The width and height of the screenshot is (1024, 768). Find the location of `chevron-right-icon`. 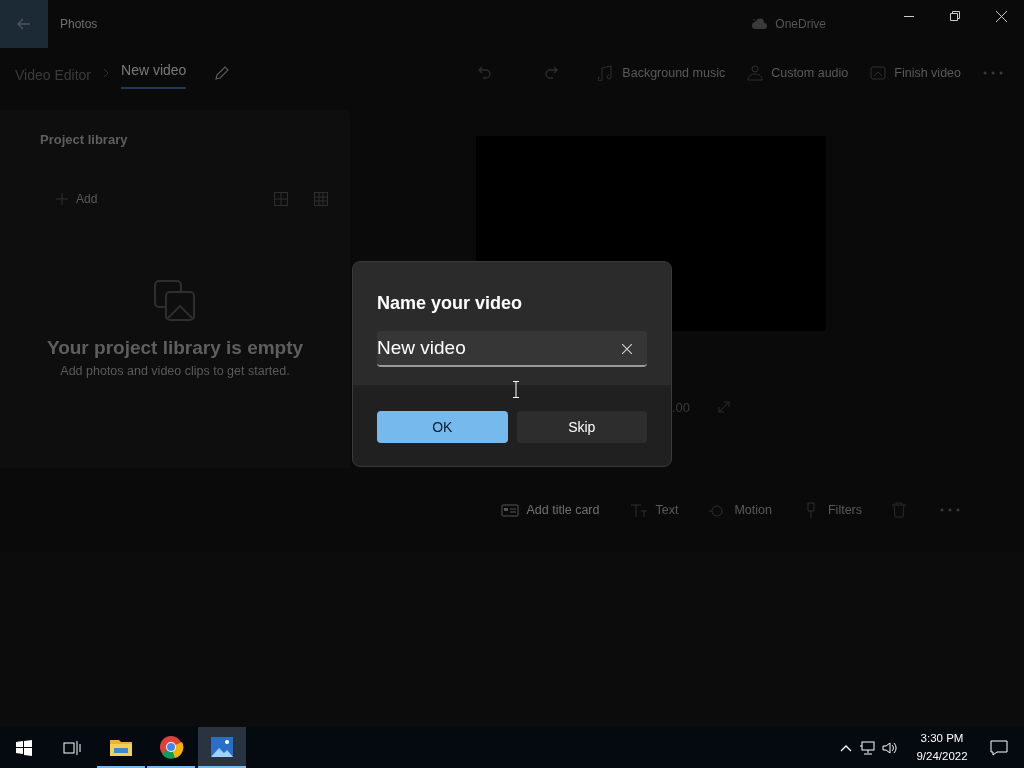

chevron-right-icon is located at coordinates (106, 73).